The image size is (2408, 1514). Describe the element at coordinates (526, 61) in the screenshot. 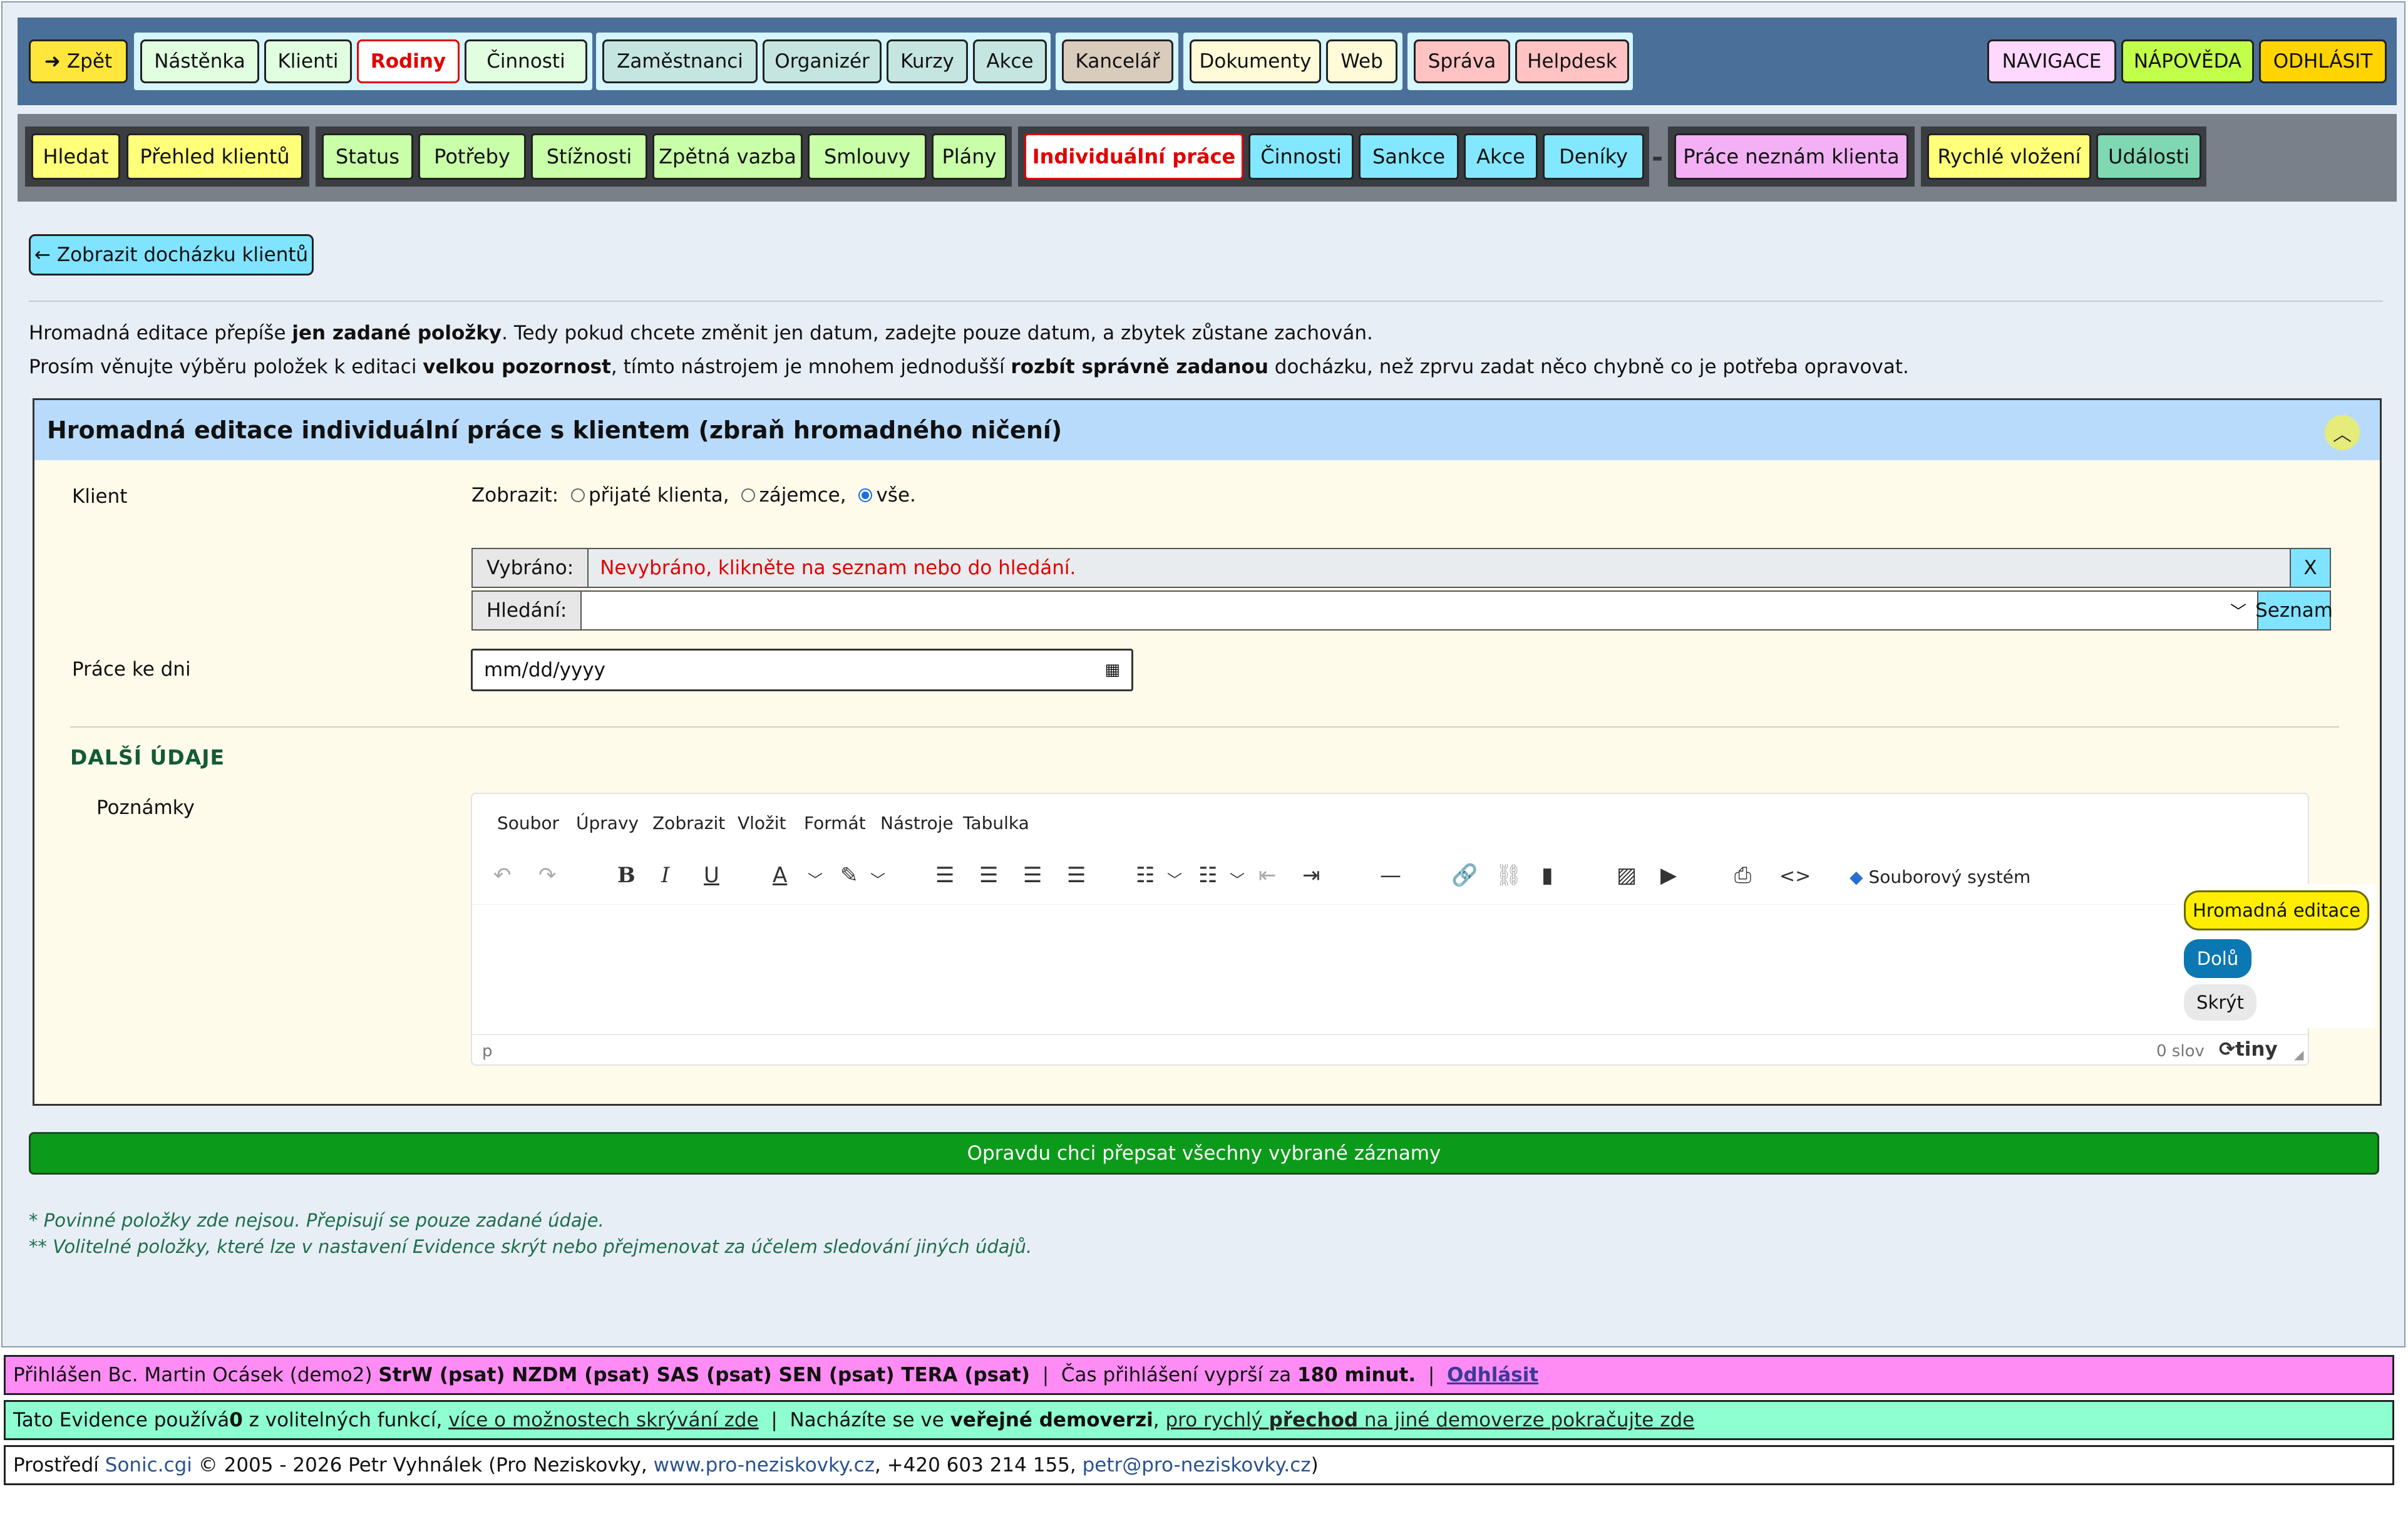

I see `nav-activities: Činnosti` at that location.